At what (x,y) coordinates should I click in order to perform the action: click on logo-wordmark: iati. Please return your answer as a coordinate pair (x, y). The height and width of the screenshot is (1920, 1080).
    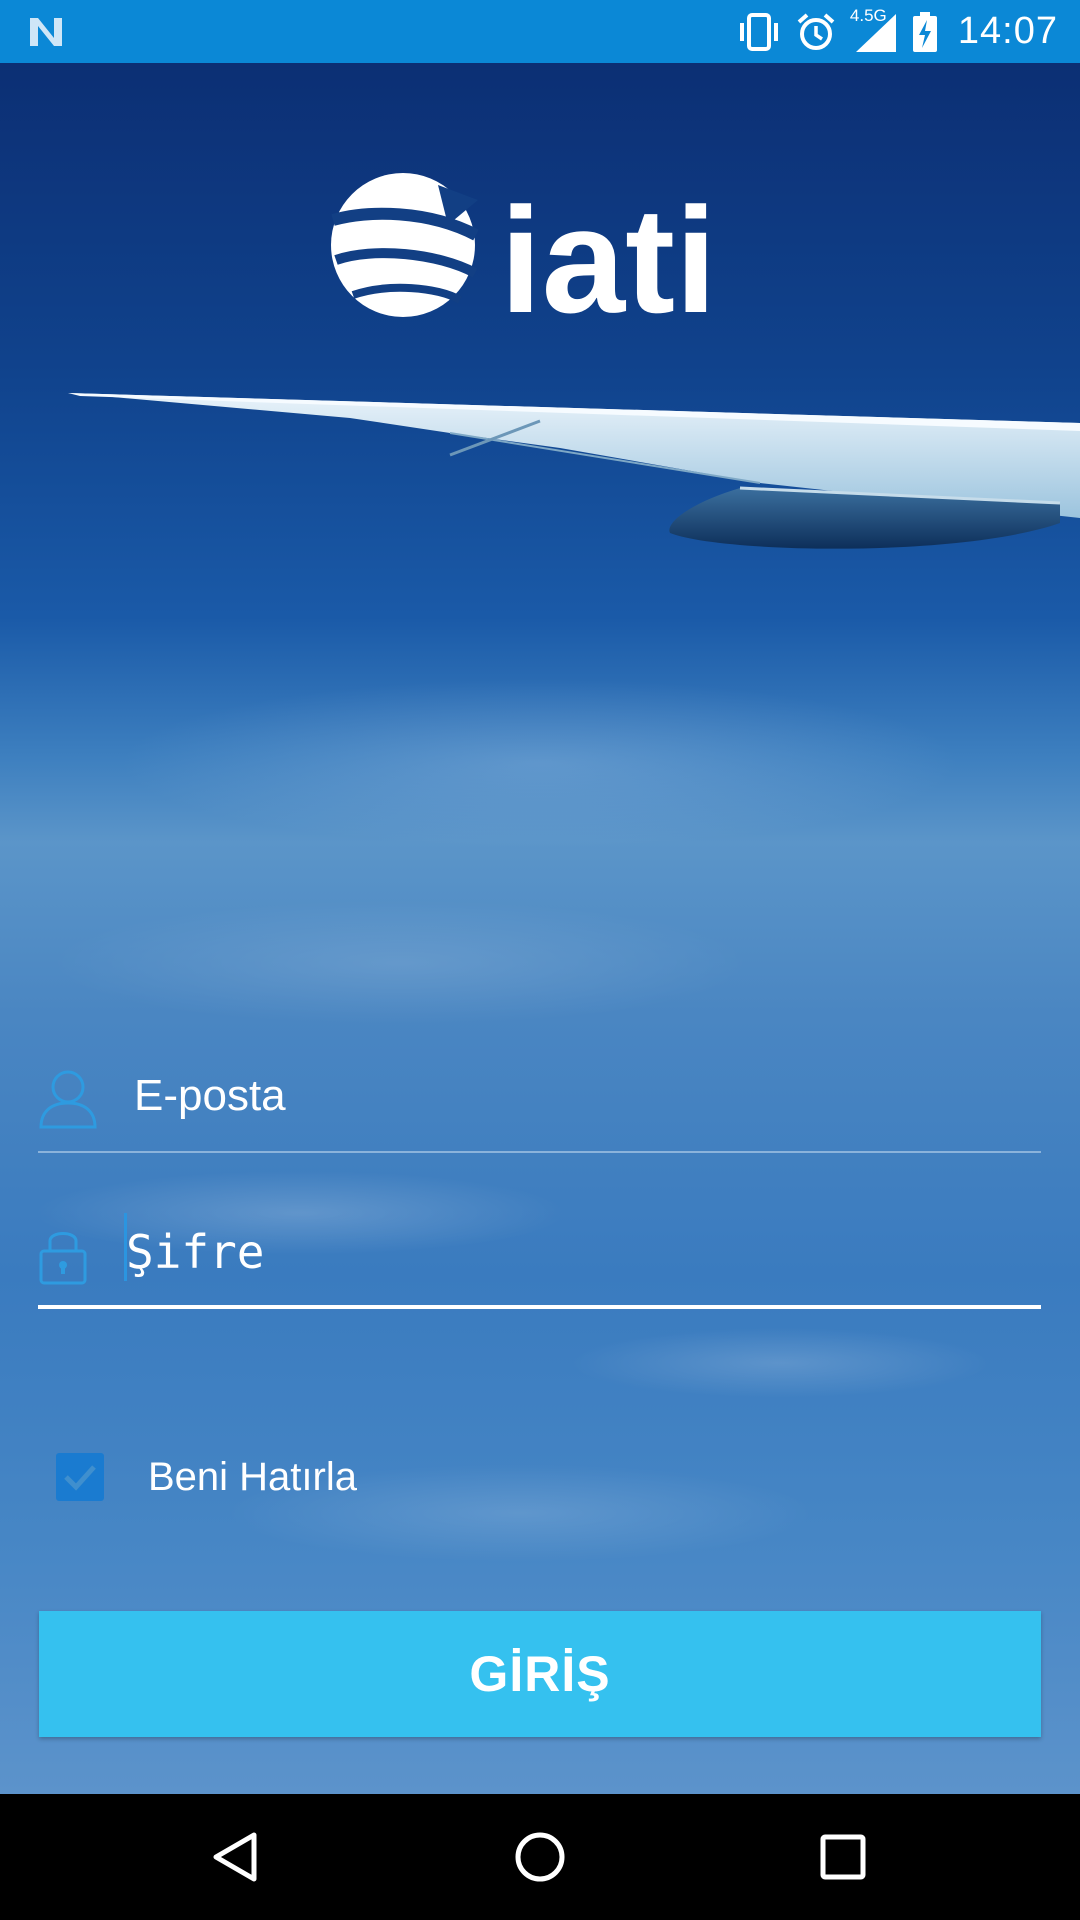
    Looking at the image, I should click on (608, 250).